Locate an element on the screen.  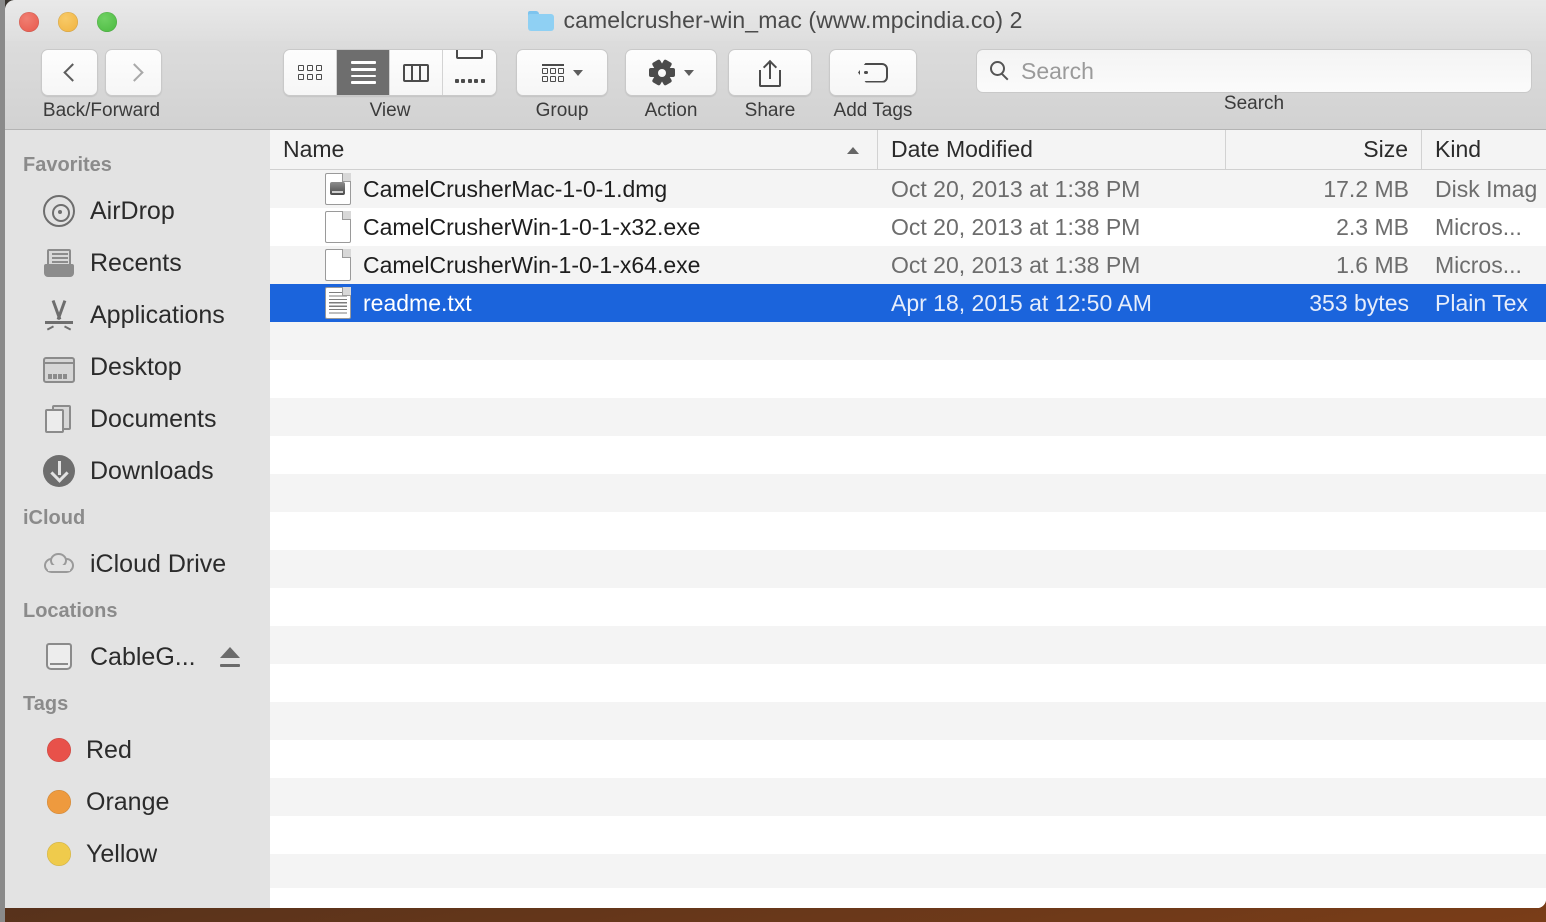
sidebar-item-label: iCloud Drive is located at coordinates (158, 563).